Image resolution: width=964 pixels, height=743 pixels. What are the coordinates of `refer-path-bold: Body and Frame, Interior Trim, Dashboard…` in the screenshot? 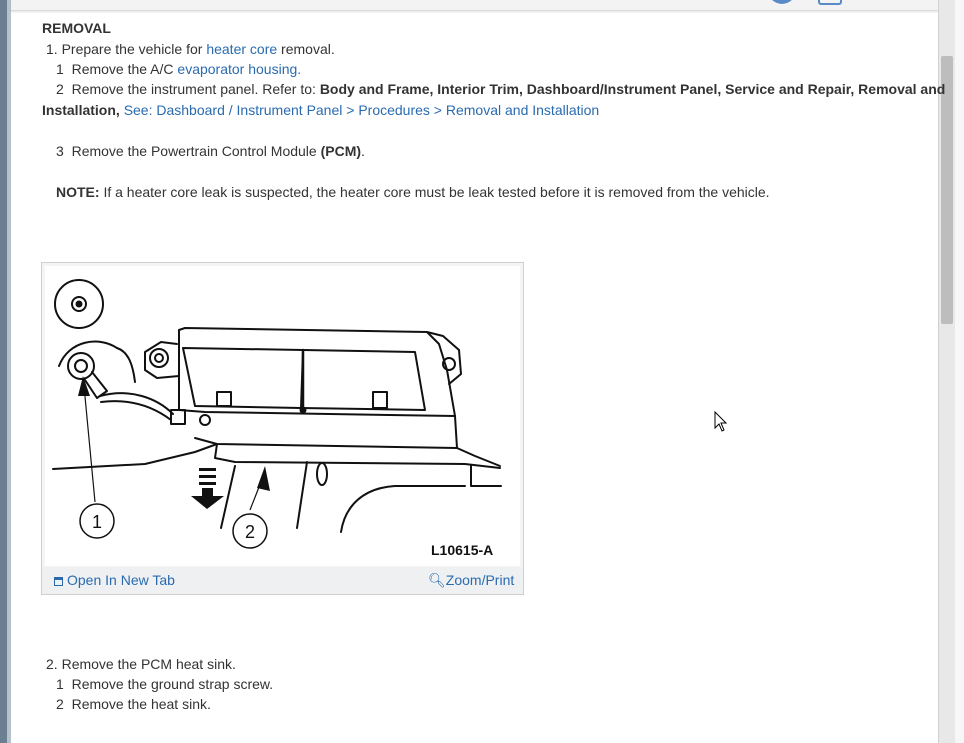 It's located at (632, 89).